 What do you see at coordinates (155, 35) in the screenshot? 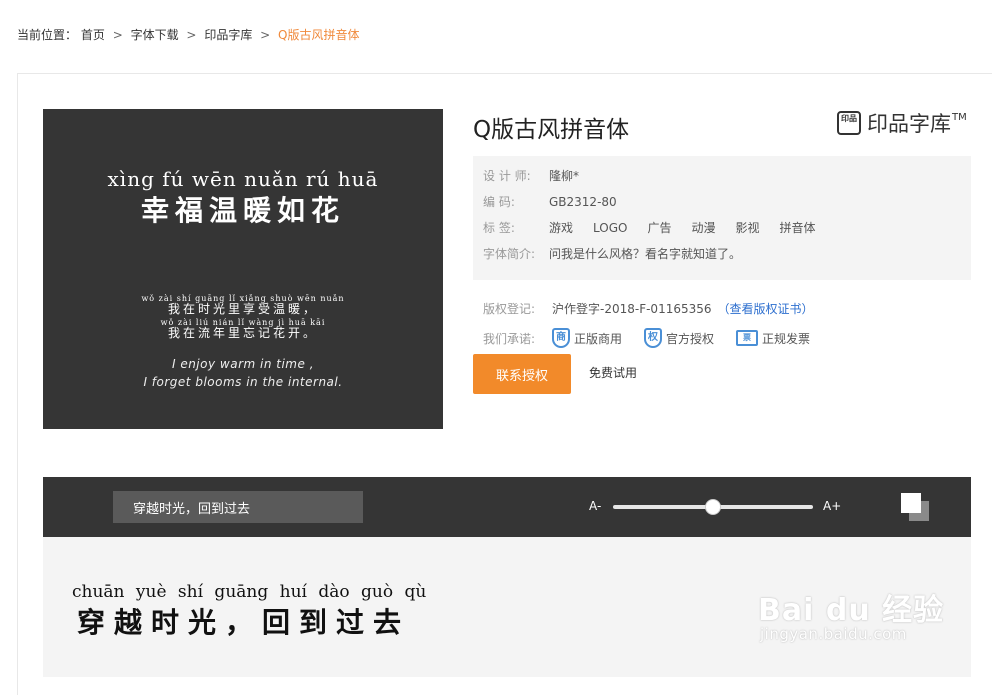
I see `breadcrumb-font-download-link: 字体下载` at bounding box center [155, 35].